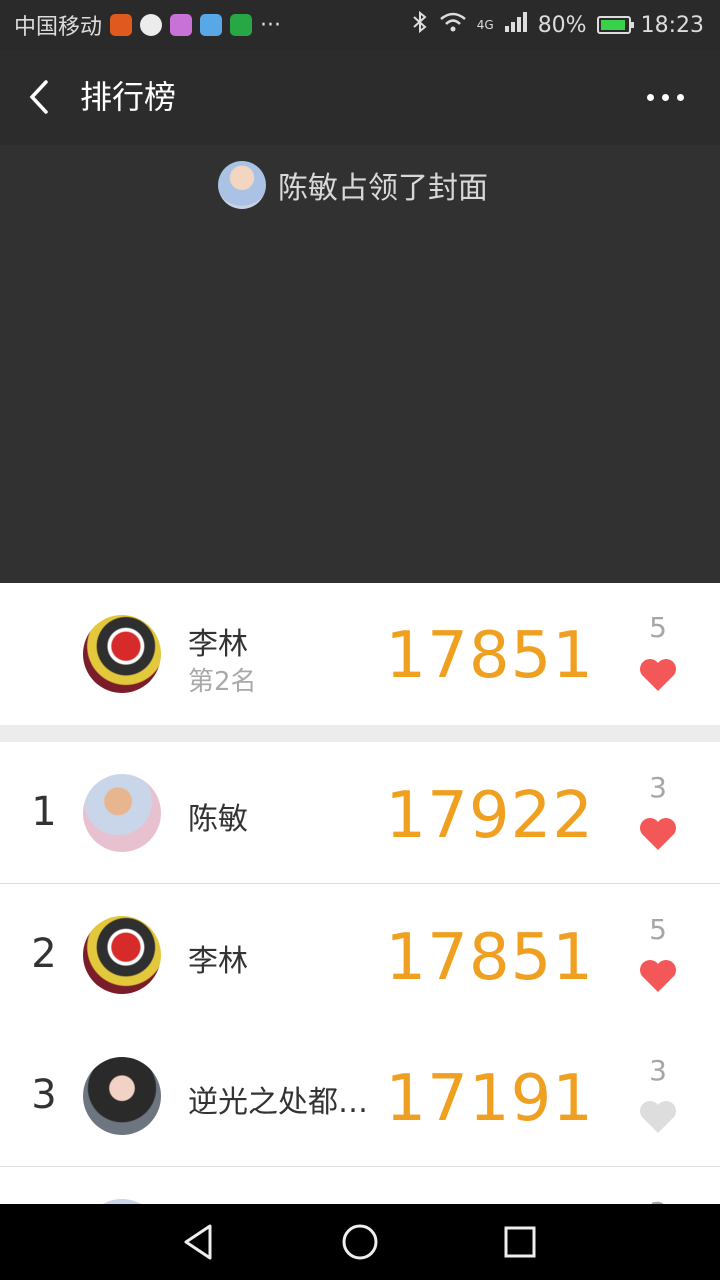 The width and height of the screenshot is (720, 1280). I want to click on leaderboard-row: 1 陈敏 17922 3, so click(360, 813).